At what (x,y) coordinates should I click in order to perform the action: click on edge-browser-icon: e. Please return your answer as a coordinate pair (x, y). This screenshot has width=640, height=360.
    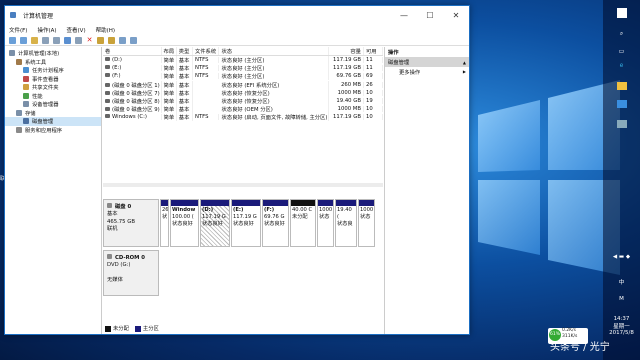
    Looking at the image, I should click on (621, 65).